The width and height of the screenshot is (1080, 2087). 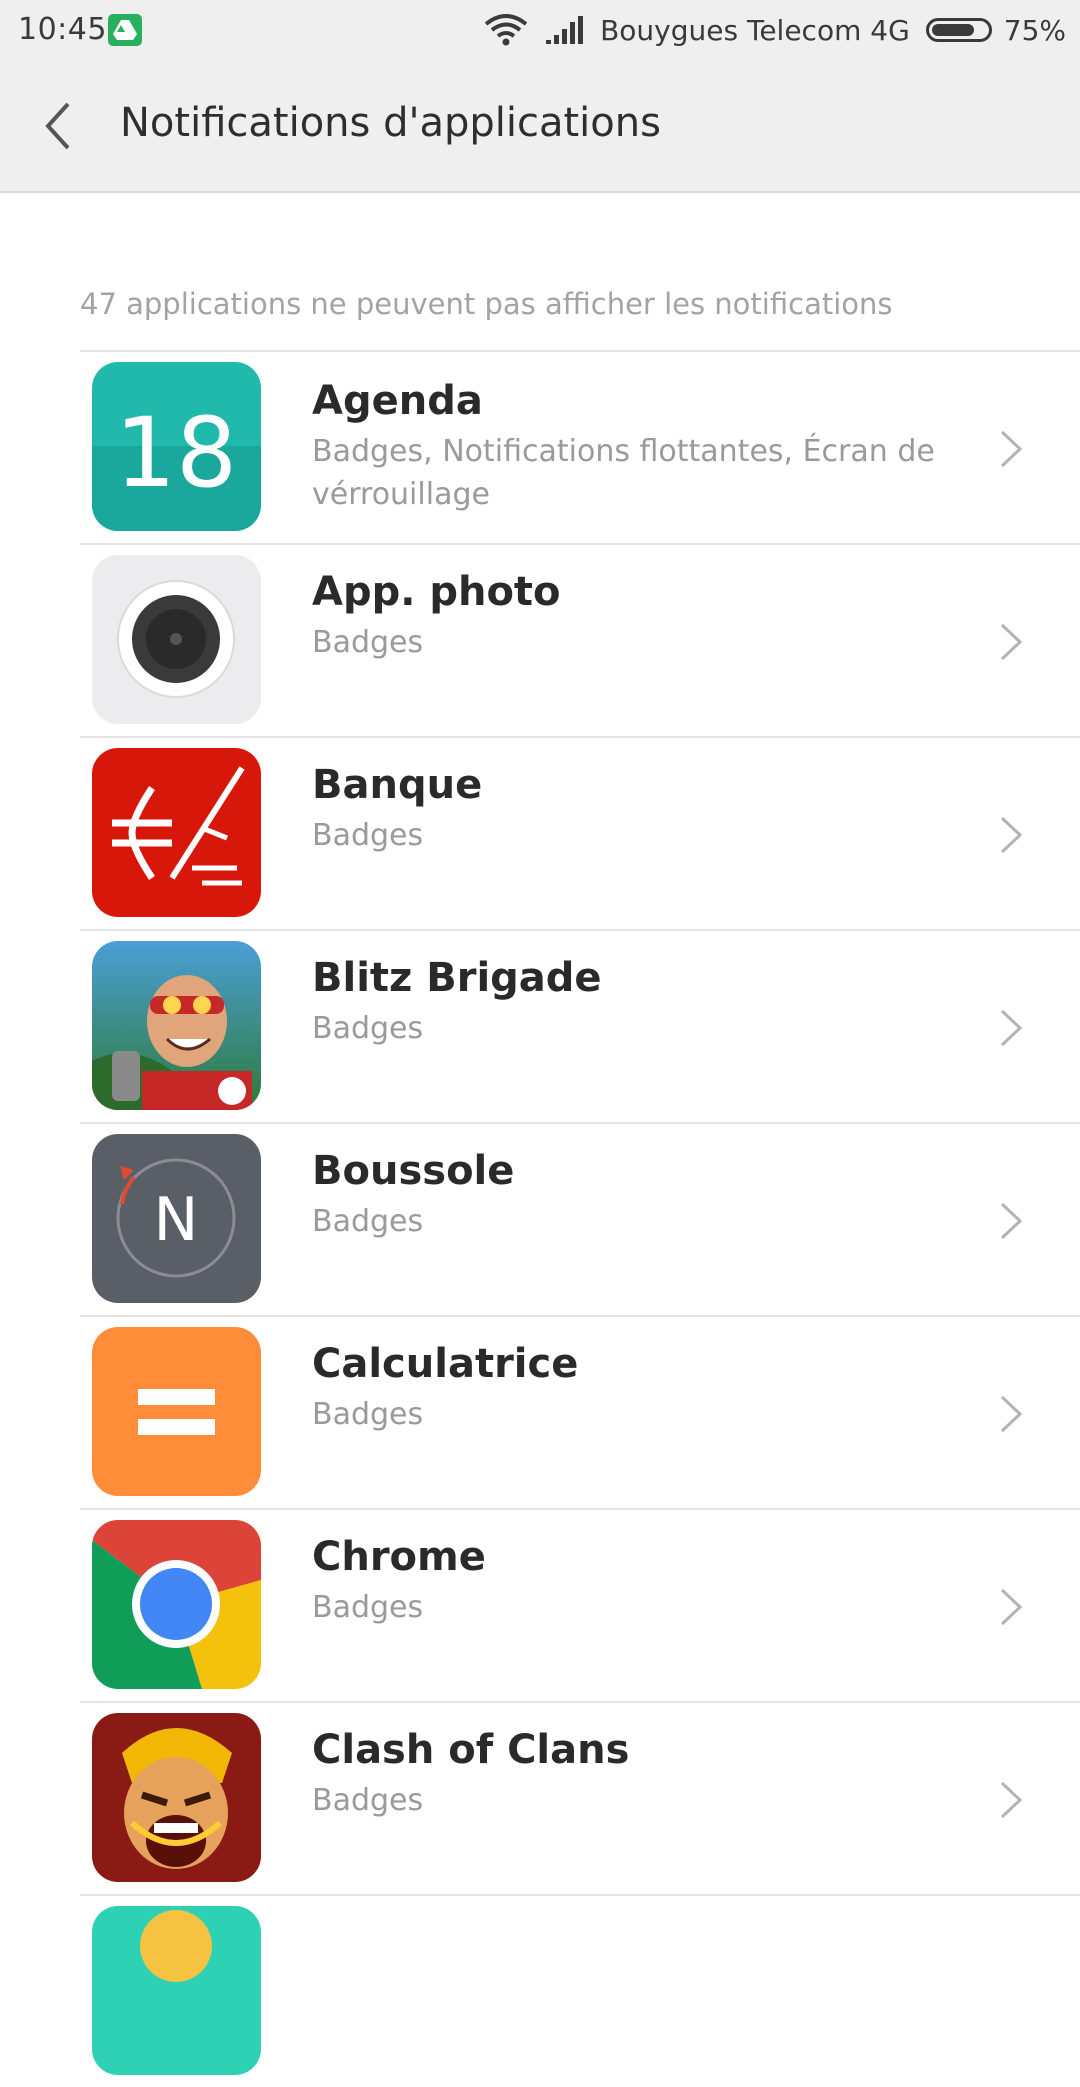 I want to click on chrome-icon, so click(x=176, y=1604).